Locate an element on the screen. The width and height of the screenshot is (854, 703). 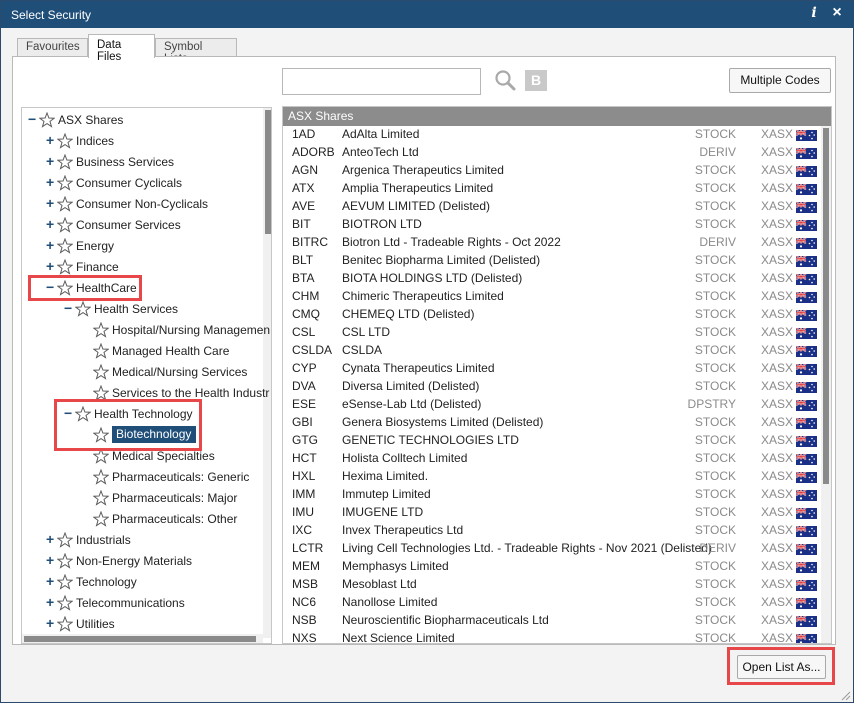
tree-node-label: Managed Health Care is located at coordinates (170, 351).